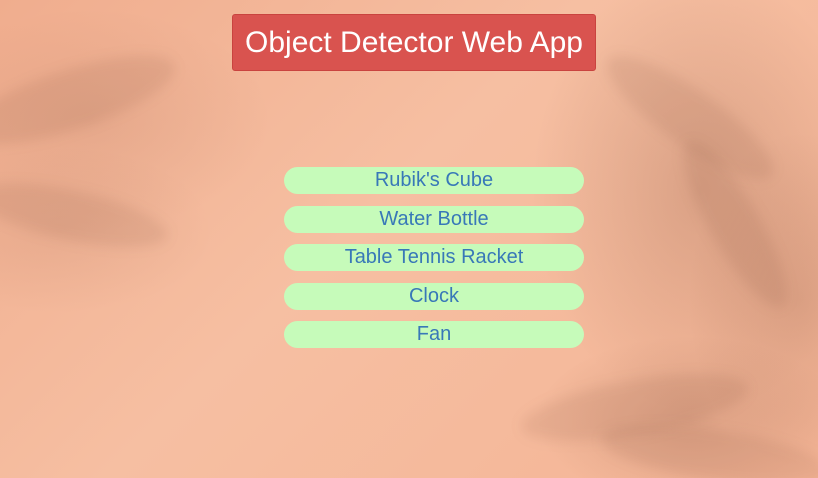  What do you see at coordinates (434, 296) in the screenshot?
I see `object-item-clock: Clock` at bounding box center [434, 296].